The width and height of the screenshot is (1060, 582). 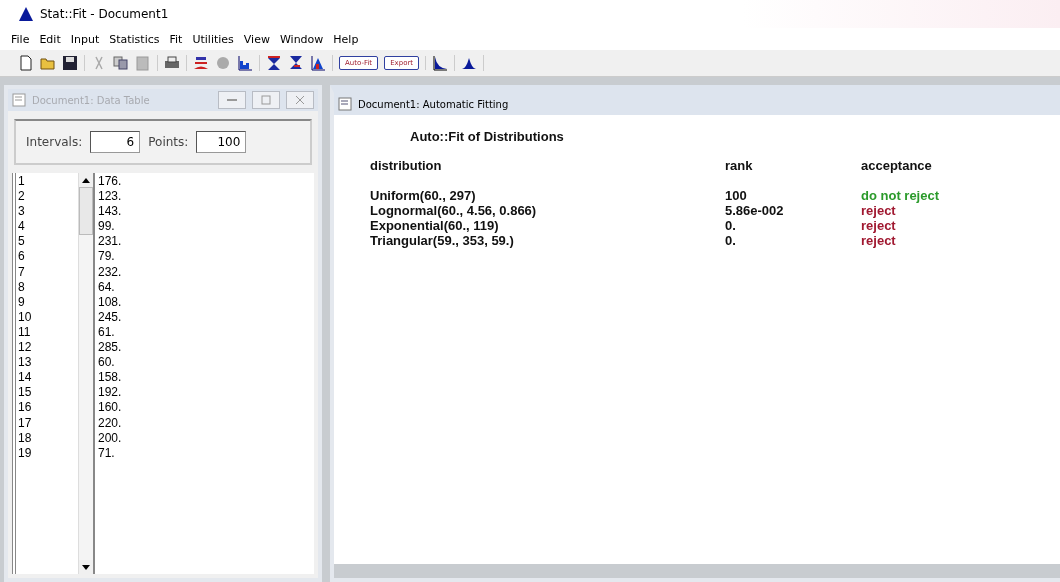 I want to click on table-cell: 232., so click(x=110, y=272).